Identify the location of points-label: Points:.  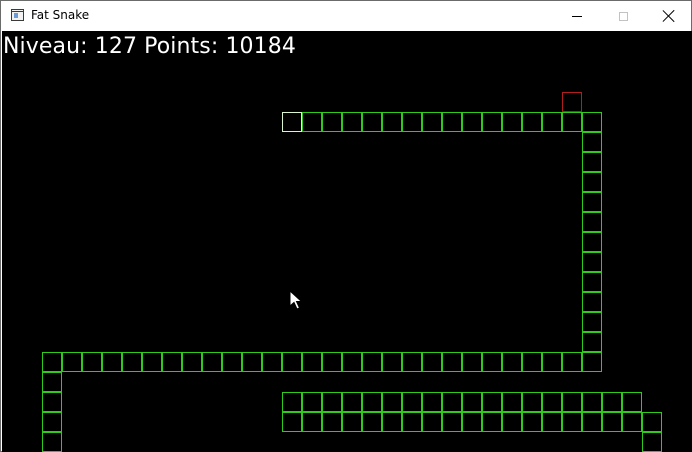
(181, 46).